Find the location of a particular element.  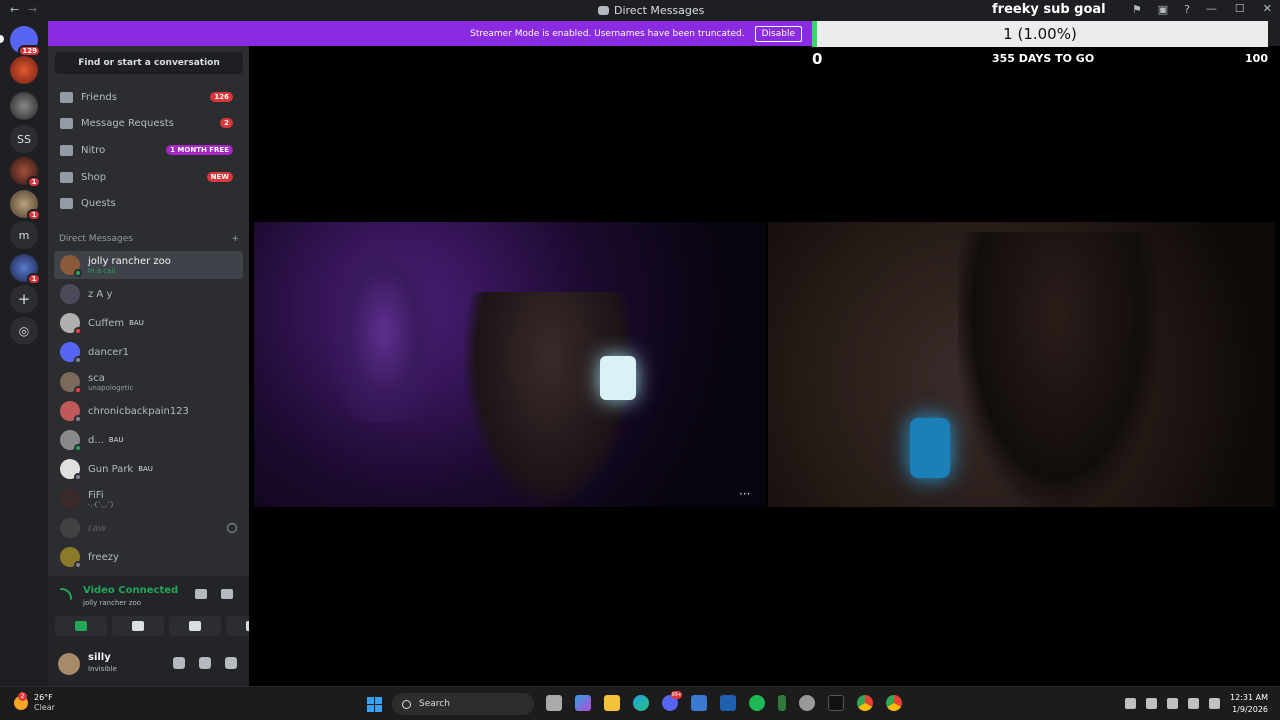

dm-item: freezy is located at coordinates (148, 557).